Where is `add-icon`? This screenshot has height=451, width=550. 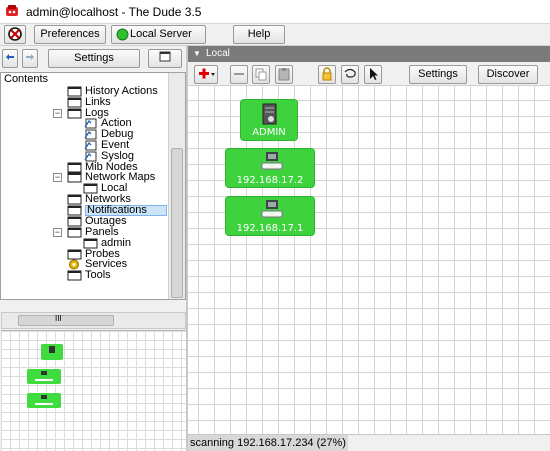 add-icon is located at coordinates (207, 73).